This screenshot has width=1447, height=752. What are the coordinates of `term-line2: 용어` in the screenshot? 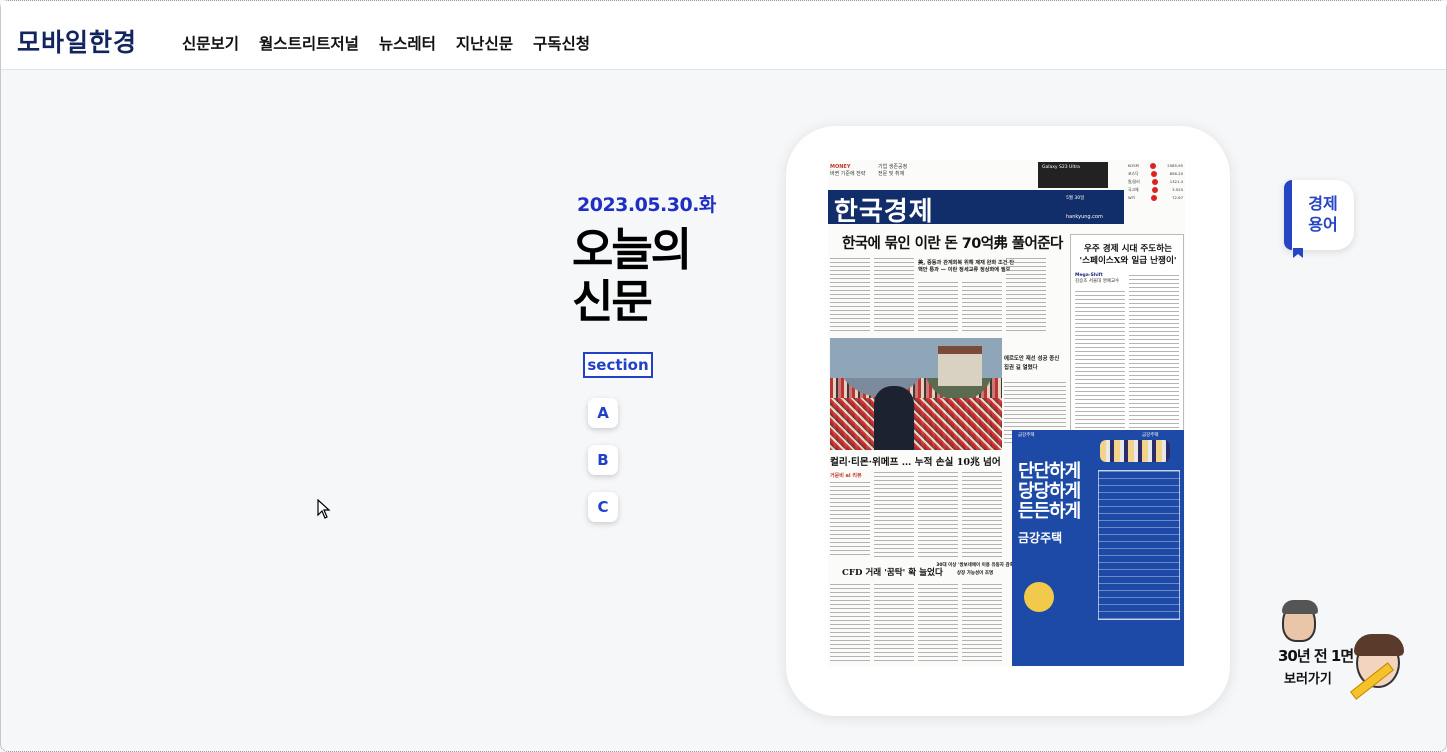 It's located at (1323, 224).